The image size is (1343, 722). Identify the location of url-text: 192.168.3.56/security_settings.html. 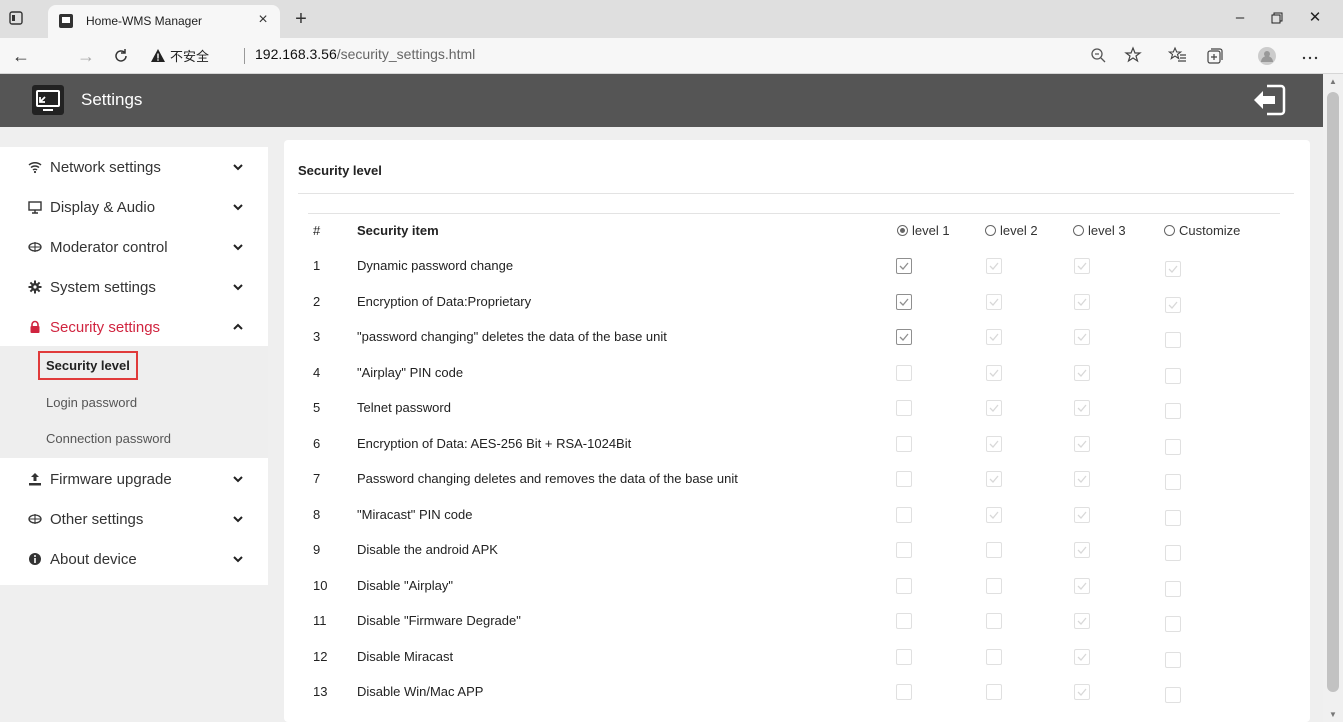
(365, 54).